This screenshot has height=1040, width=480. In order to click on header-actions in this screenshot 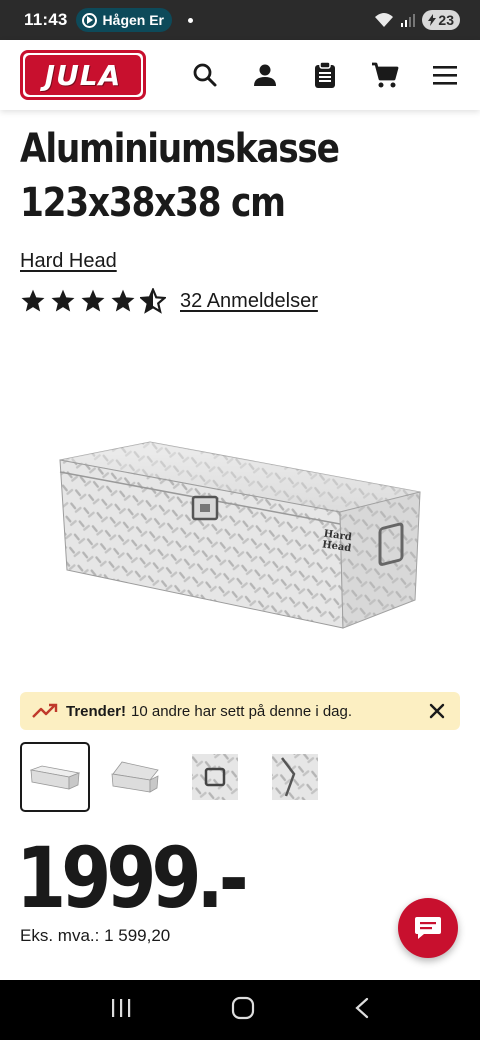, I will do `click(325, 75)`.